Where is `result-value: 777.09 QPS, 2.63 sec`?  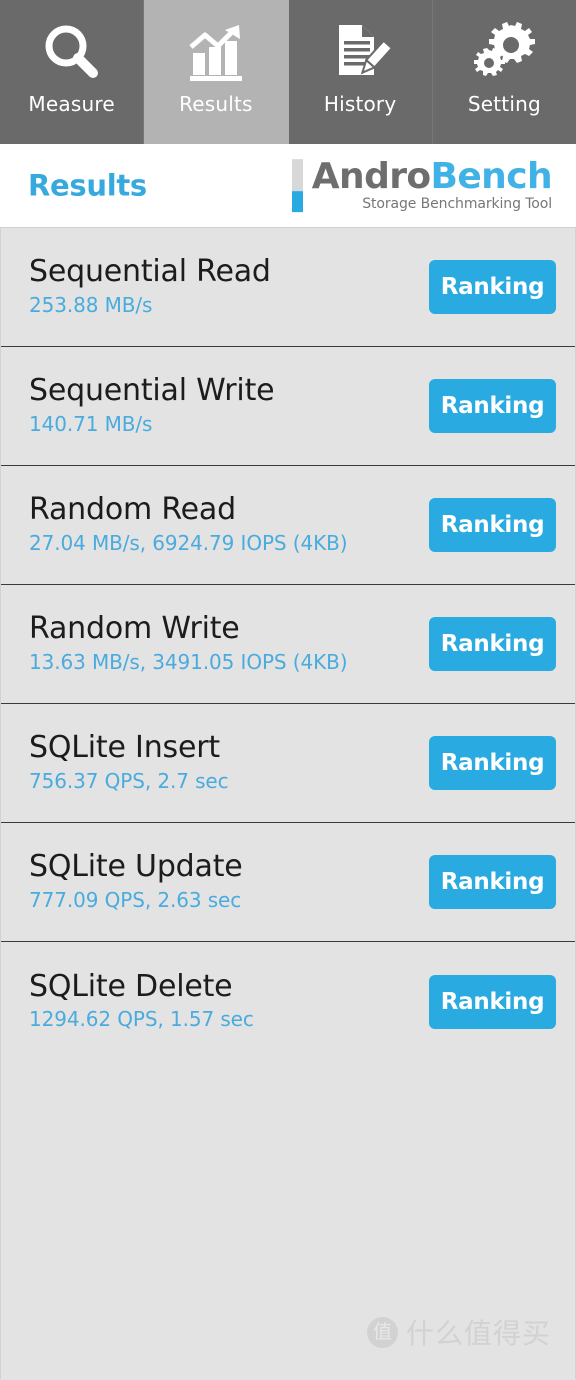
result-value: 777.09 QPS, 2.63 sec is located at coordinates (135, 899).